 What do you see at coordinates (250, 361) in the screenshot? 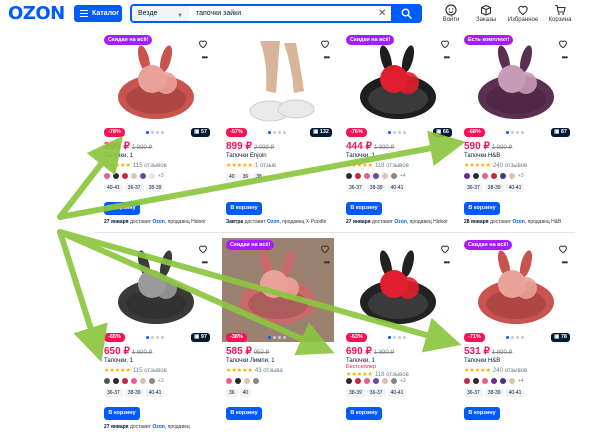
I see `product-title: Тапочки Лимпи, 1` at bounding box center [250, 361].